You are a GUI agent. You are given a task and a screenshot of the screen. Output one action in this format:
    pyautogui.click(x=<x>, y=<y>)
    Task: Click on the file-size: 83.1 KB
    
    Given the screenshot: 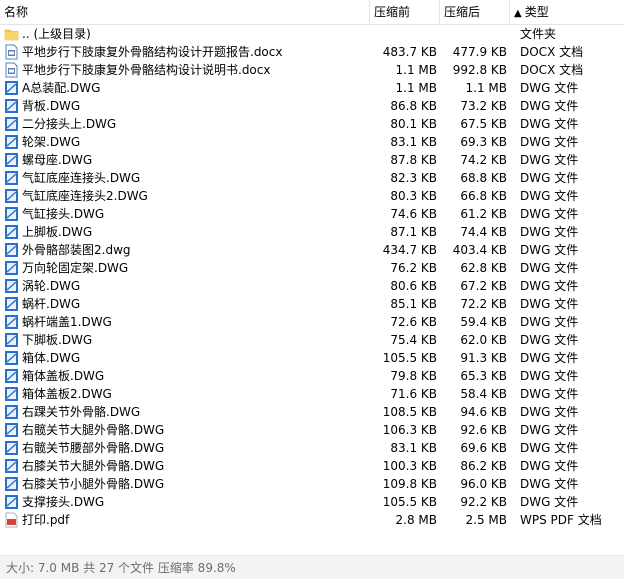 What is the action you would take?
    pyautogui.click(x=413, y=142)
    